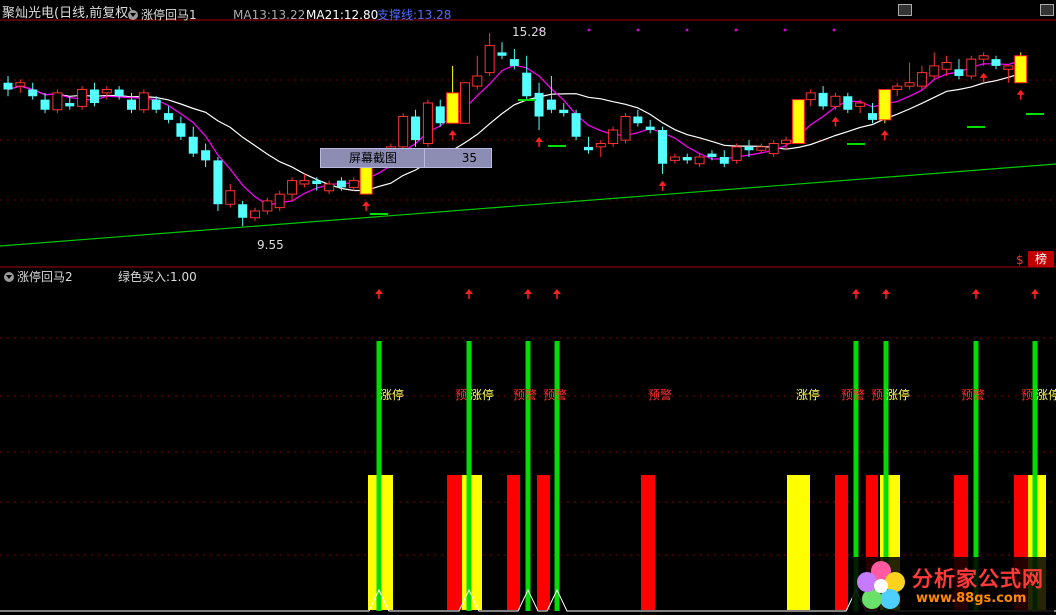 This screenshot has height=615, width=1056. Describe the element at coordinates (270, 245) in the screenshot. I see `low-price-label: 9.55` at that location.